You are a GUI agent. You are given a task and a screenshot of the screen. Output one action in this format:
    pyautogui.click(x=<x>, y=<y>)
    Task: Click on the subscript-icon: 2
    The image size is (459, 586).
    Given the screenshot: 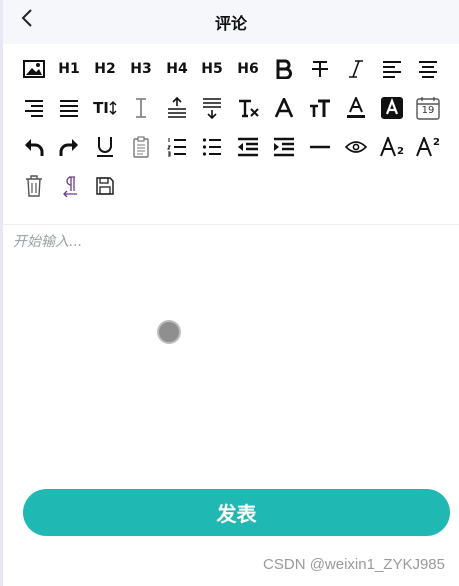 What is the action you would take?
    pyautogui.click(x=392, y=147)
    